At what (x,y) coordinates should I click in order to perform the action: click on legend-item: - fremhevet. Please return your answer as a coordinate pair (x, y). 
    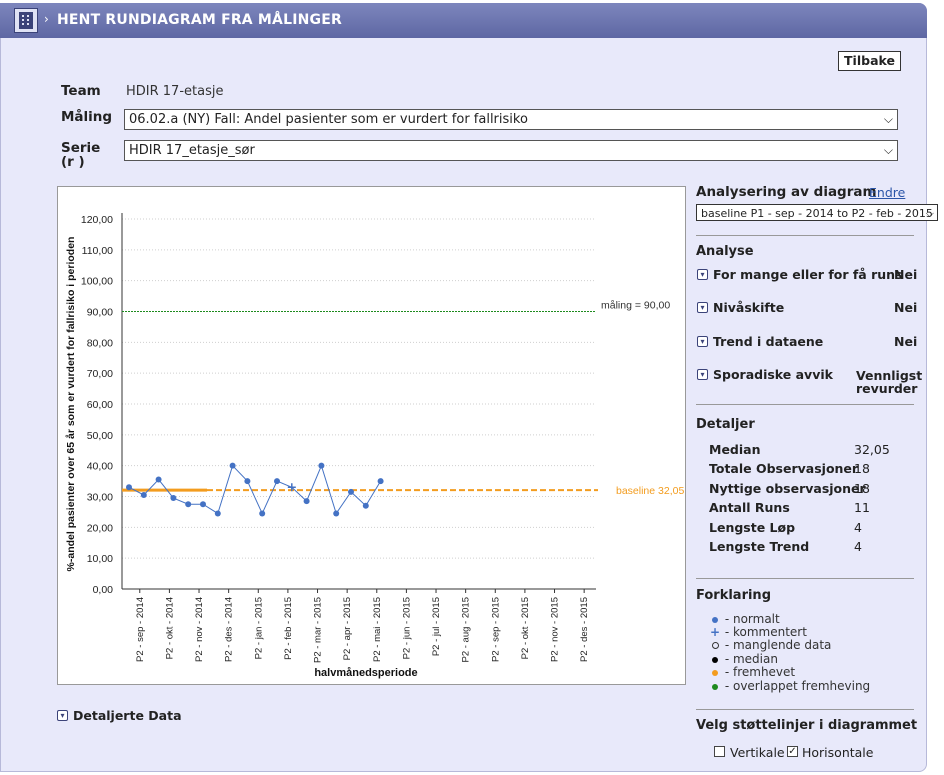
    Looking at the image, I should click on (752, 672).